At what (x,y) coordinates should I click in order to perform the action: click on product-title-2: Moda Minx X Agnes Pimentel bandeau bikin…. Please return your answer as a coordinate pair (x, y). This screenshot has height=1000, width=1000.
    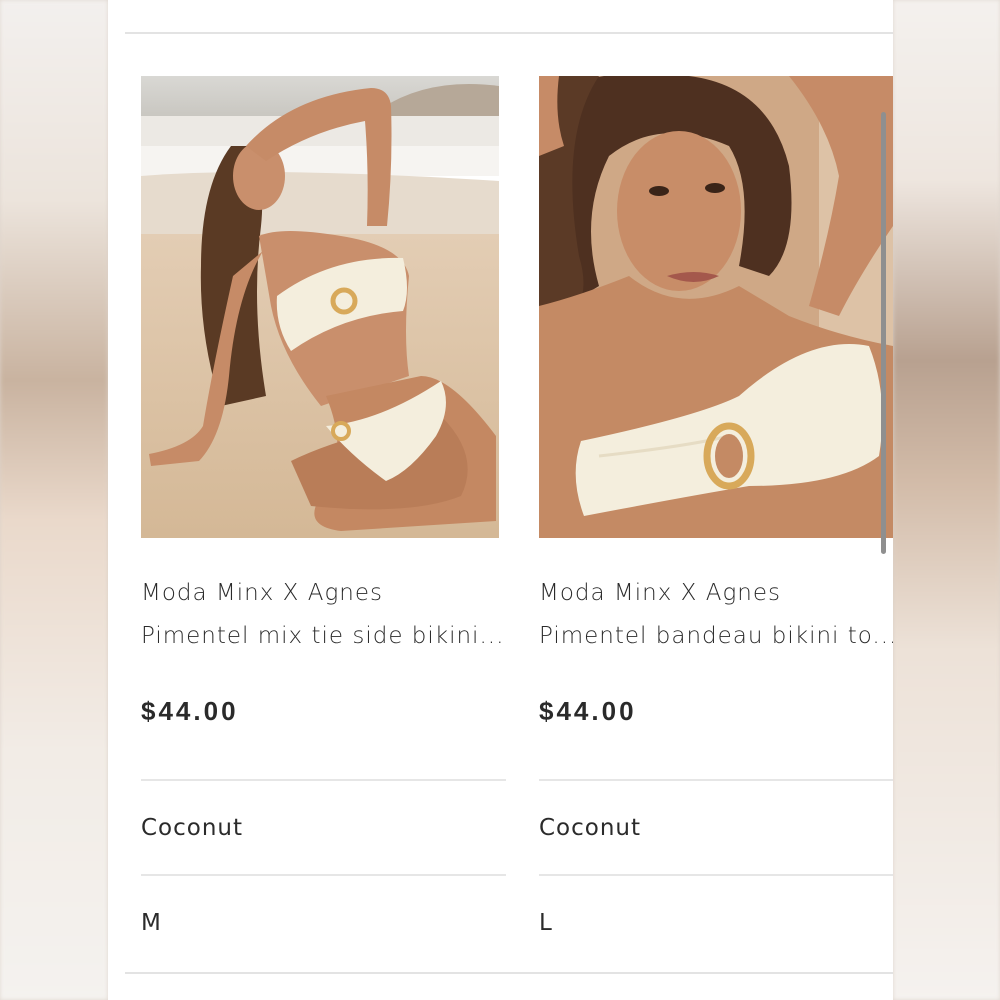
    Looking at the image, I should click on (716, 615).